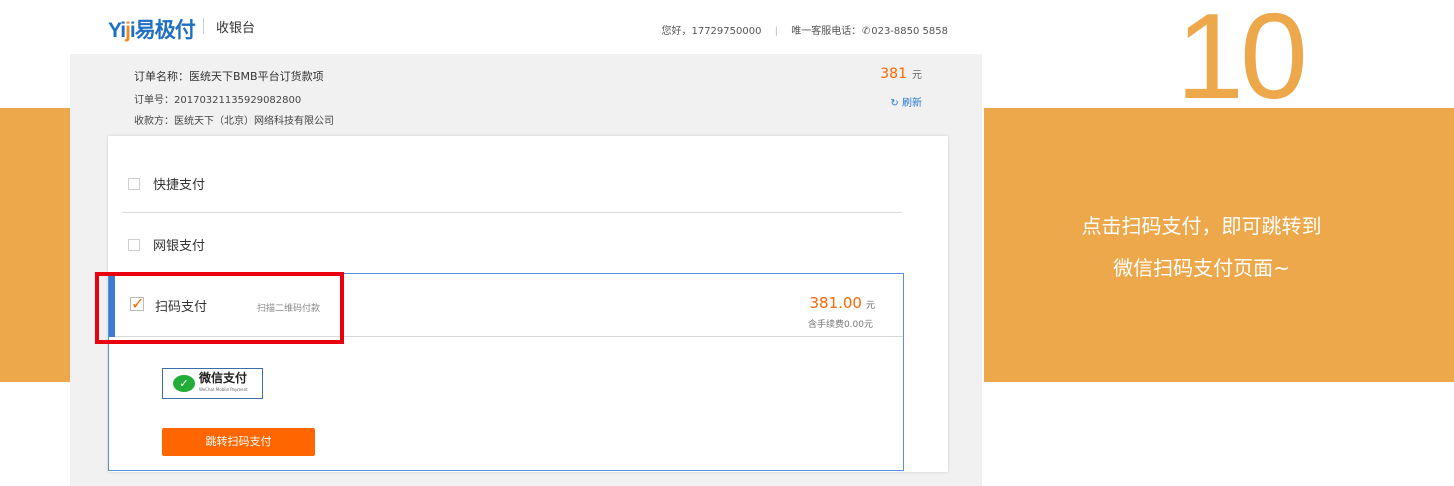 The width and height of the screenshot is (1454, 486). I want to click on hotline-number: 023-8850 5858, so click(909, 31).